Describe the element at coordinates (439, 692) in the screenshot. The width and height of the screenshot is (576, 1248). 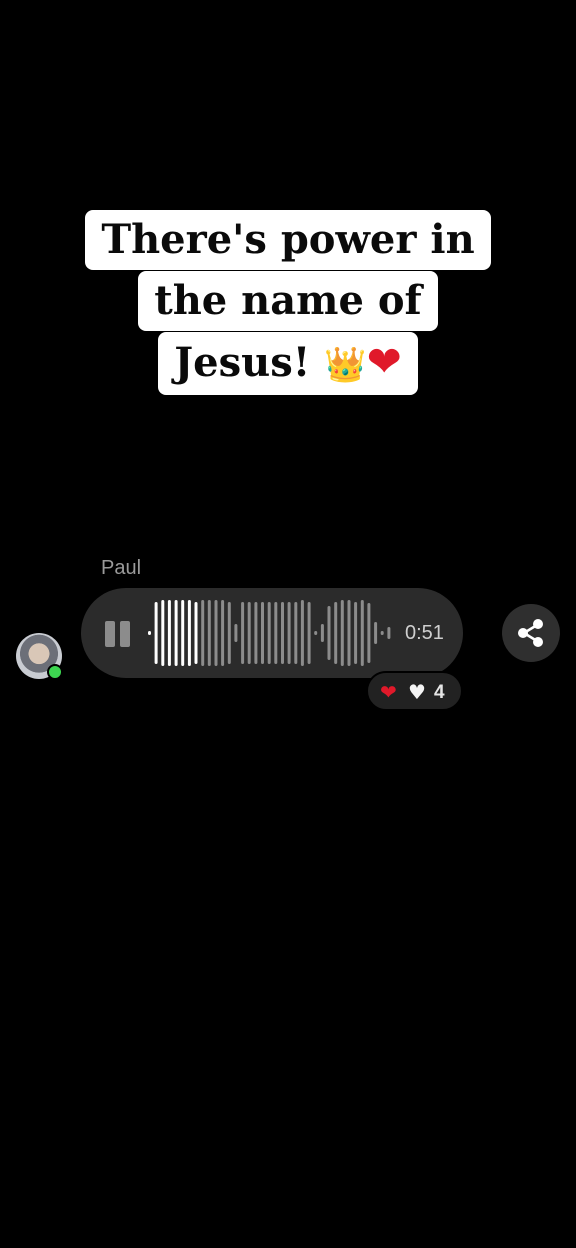
I see `reaction-count: 4` at that location.